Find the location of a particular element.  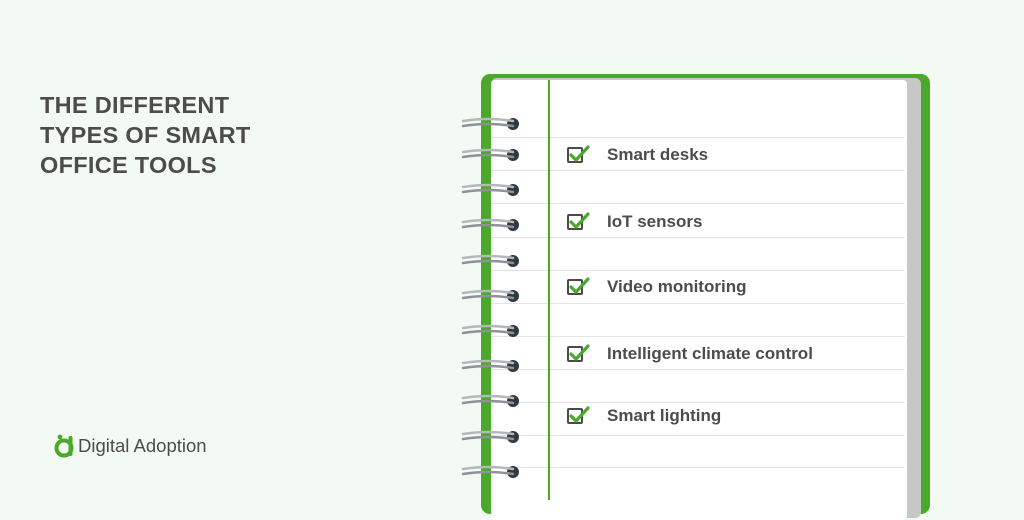

list-item: Smart lighting is located at coordinates (644, 416).